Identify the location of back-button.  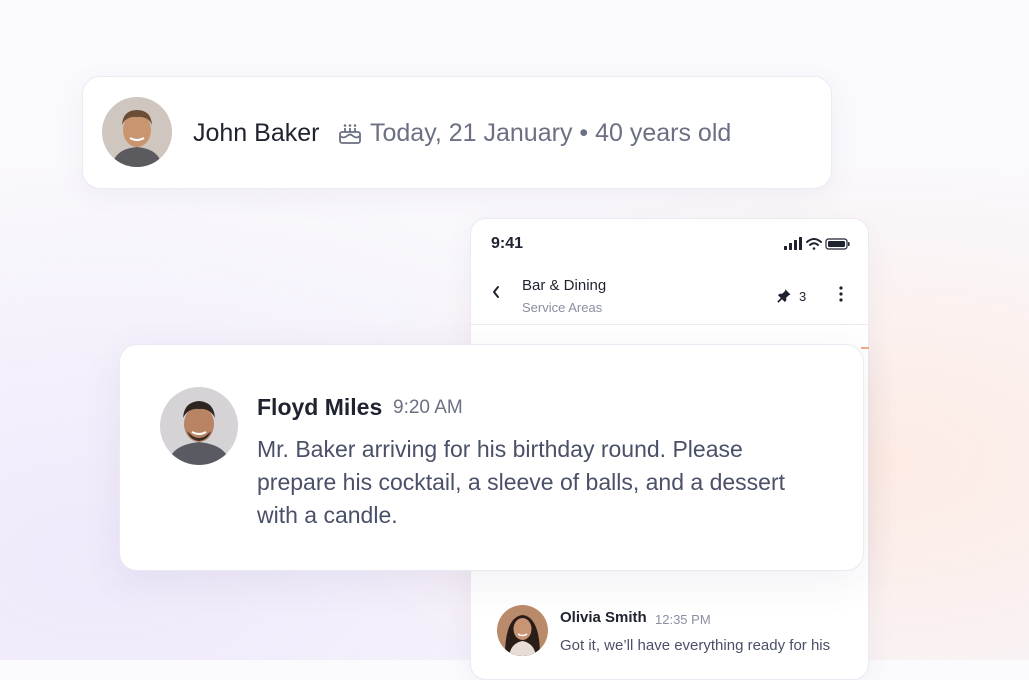
(496, 294).